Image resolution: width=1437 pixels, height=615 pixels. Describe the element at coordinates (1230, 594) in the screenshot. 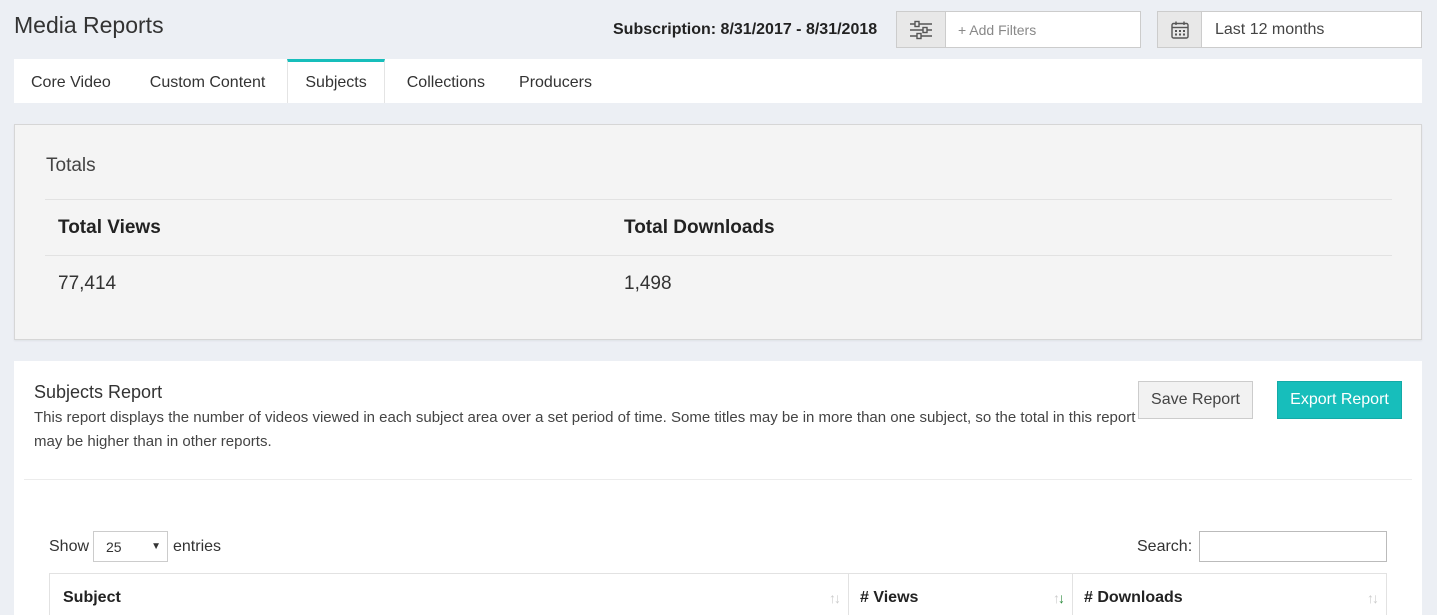

I see `column-header-downloads: # Downloads ↑↓` at that location.